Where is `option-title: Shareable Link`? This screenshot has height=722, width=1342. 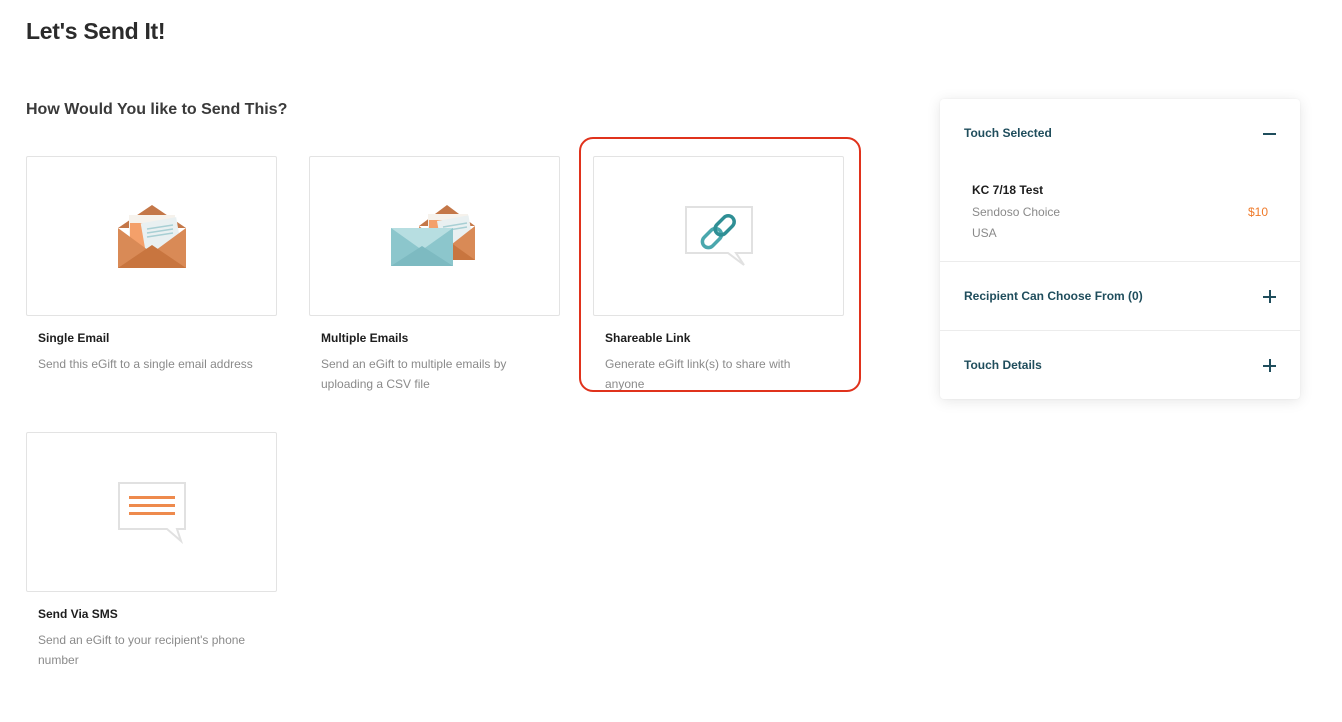
option-title: Shareable Link is located at coordinates (648, 338).